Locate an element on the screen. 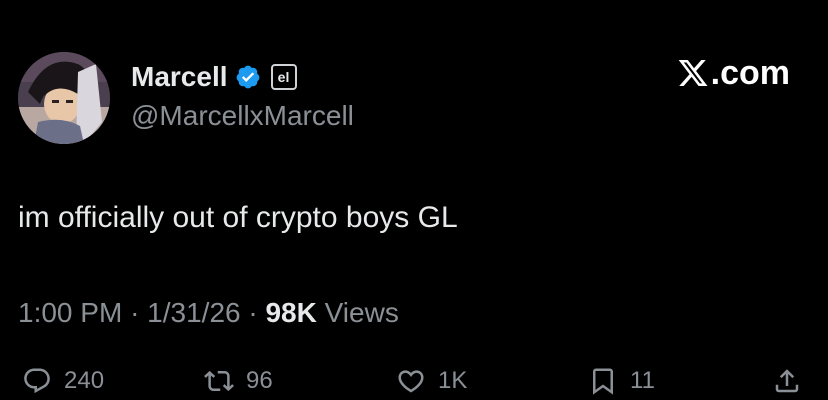 The image size is (828, 400). x-logo-icon is located at coordinates (693, 73).